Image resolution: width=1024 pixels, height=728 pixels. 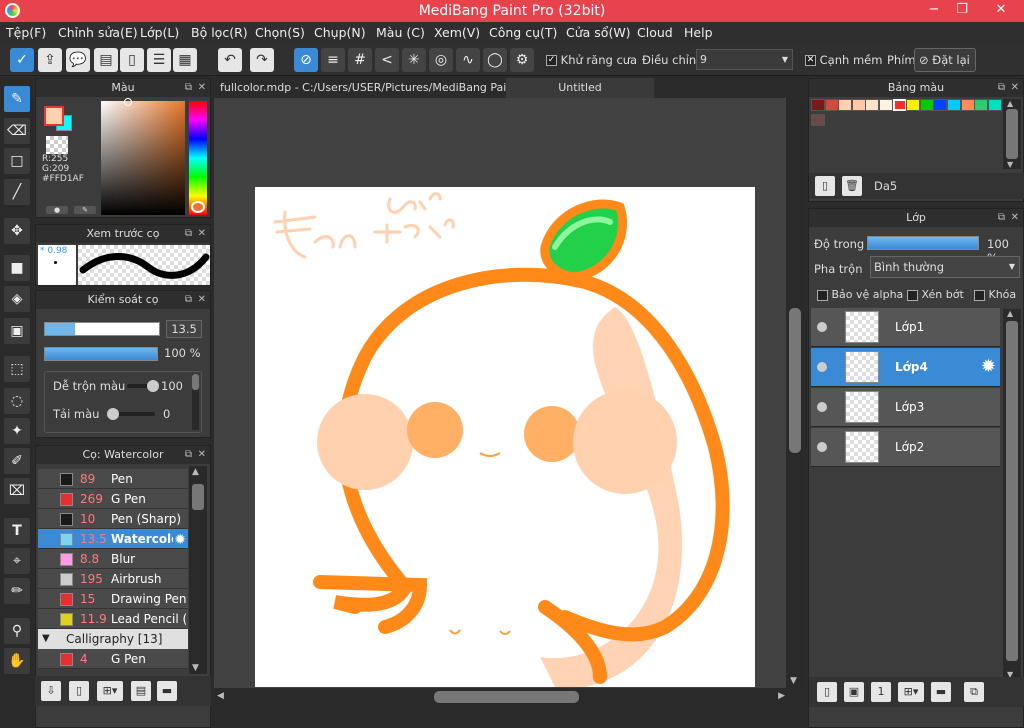 I want to click on gradient-tool-icon: ▣, so click(x=17, y=331).